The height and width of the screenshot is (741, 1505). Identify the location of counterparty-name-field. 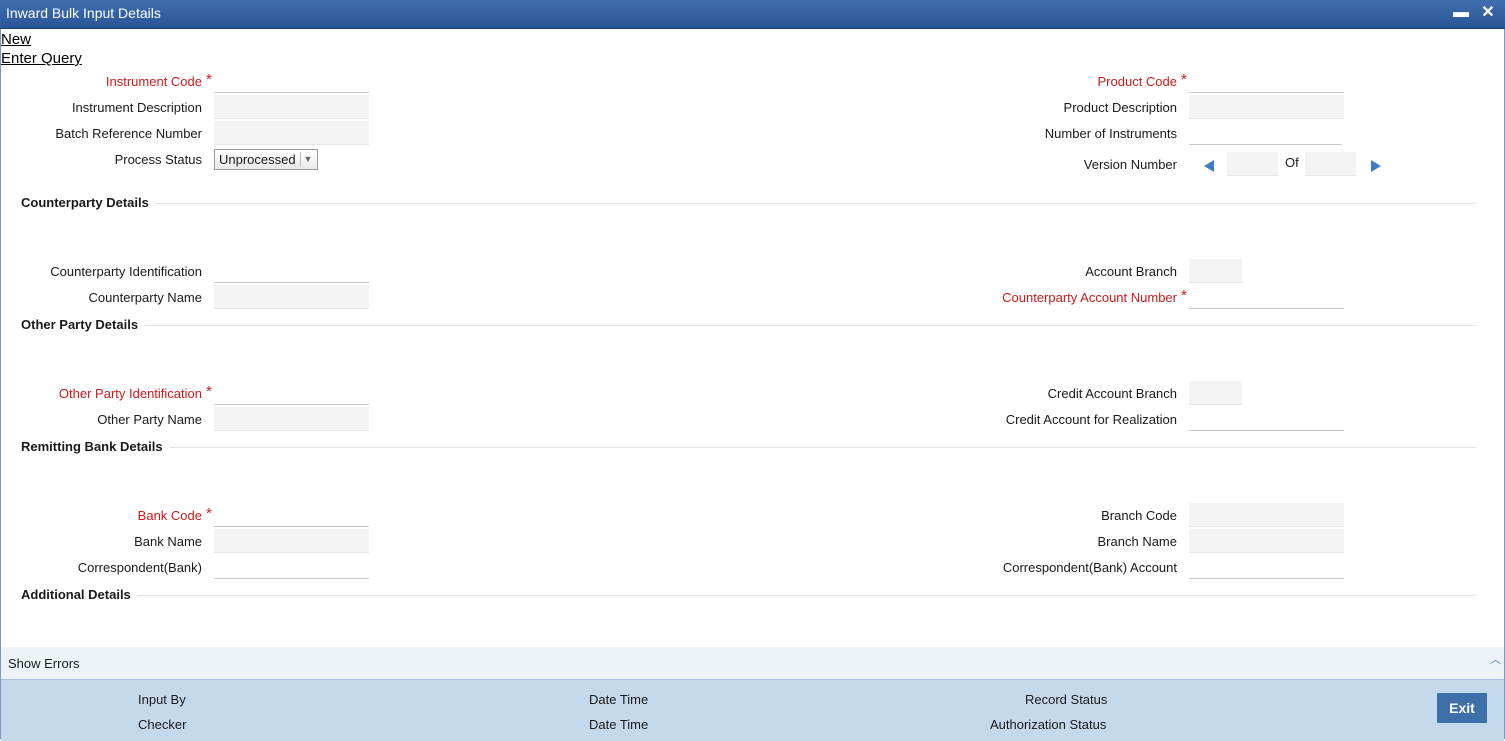
(291, 297).